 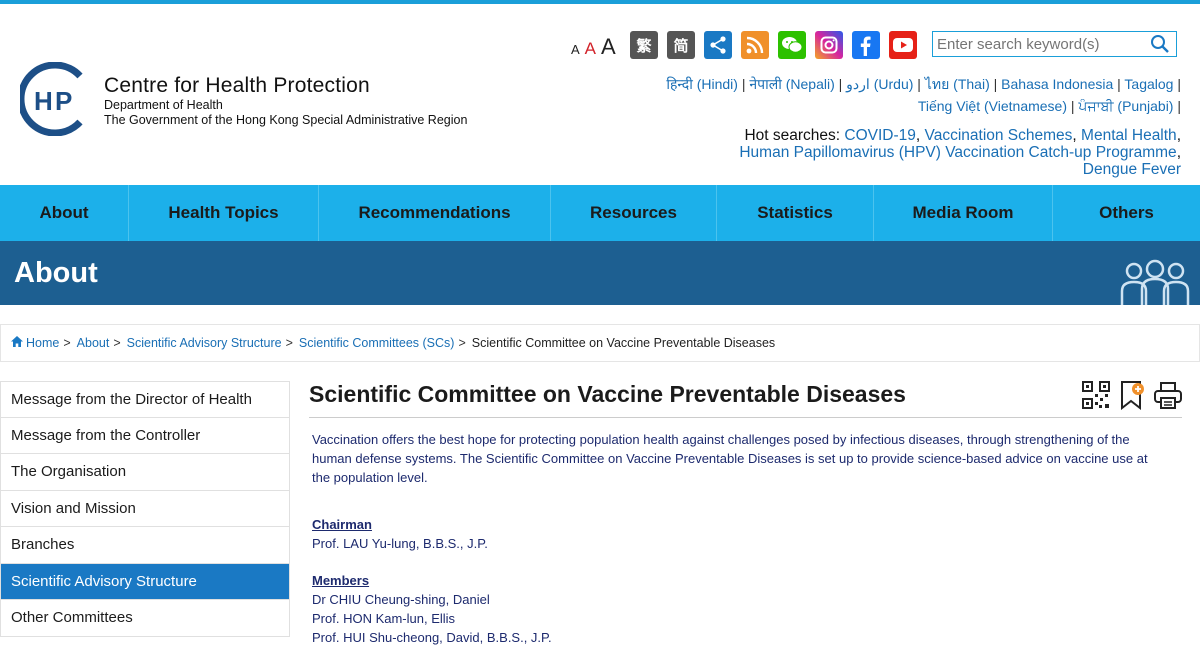 What do you see at coordinates (608, 47) in the screenshot?
I see `font-large-button: A` at bounding box center [608, 47].